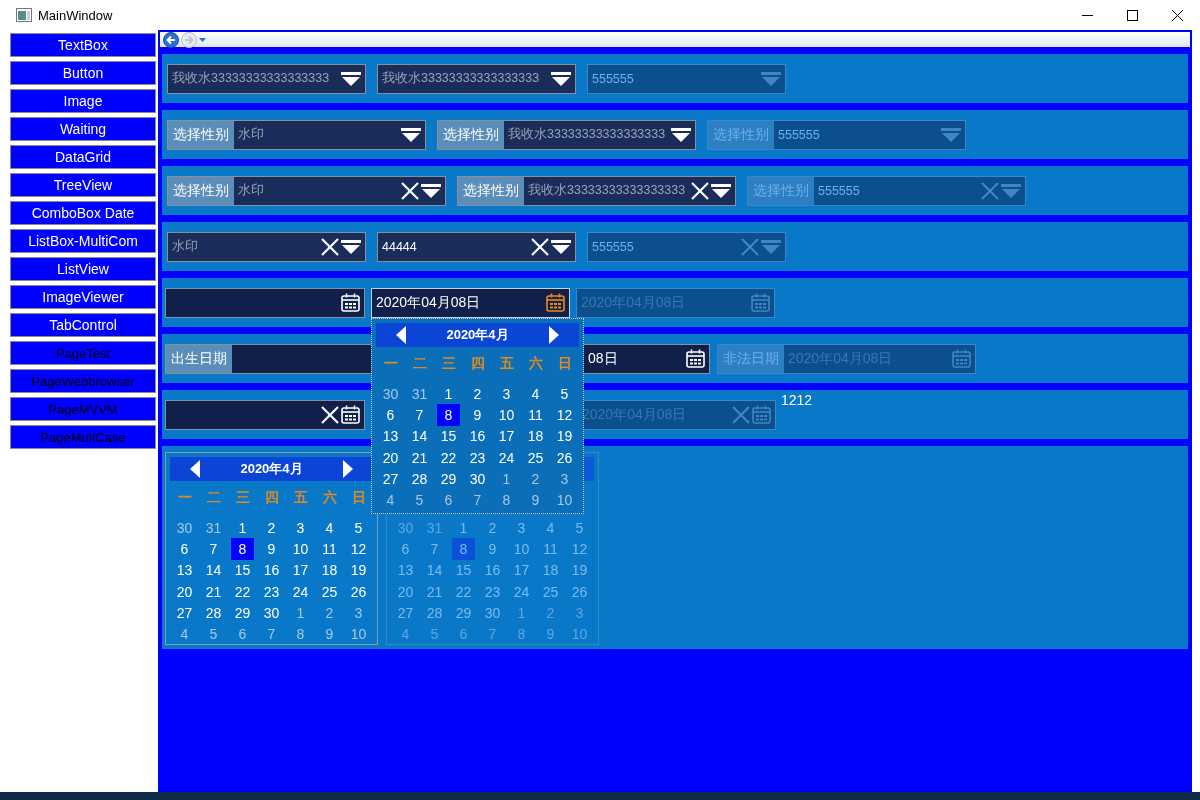 The image size is (1200, 800). Describe the element at coordinates (603, 357) in the screenshot. I see `date-text: 08日` at that location.